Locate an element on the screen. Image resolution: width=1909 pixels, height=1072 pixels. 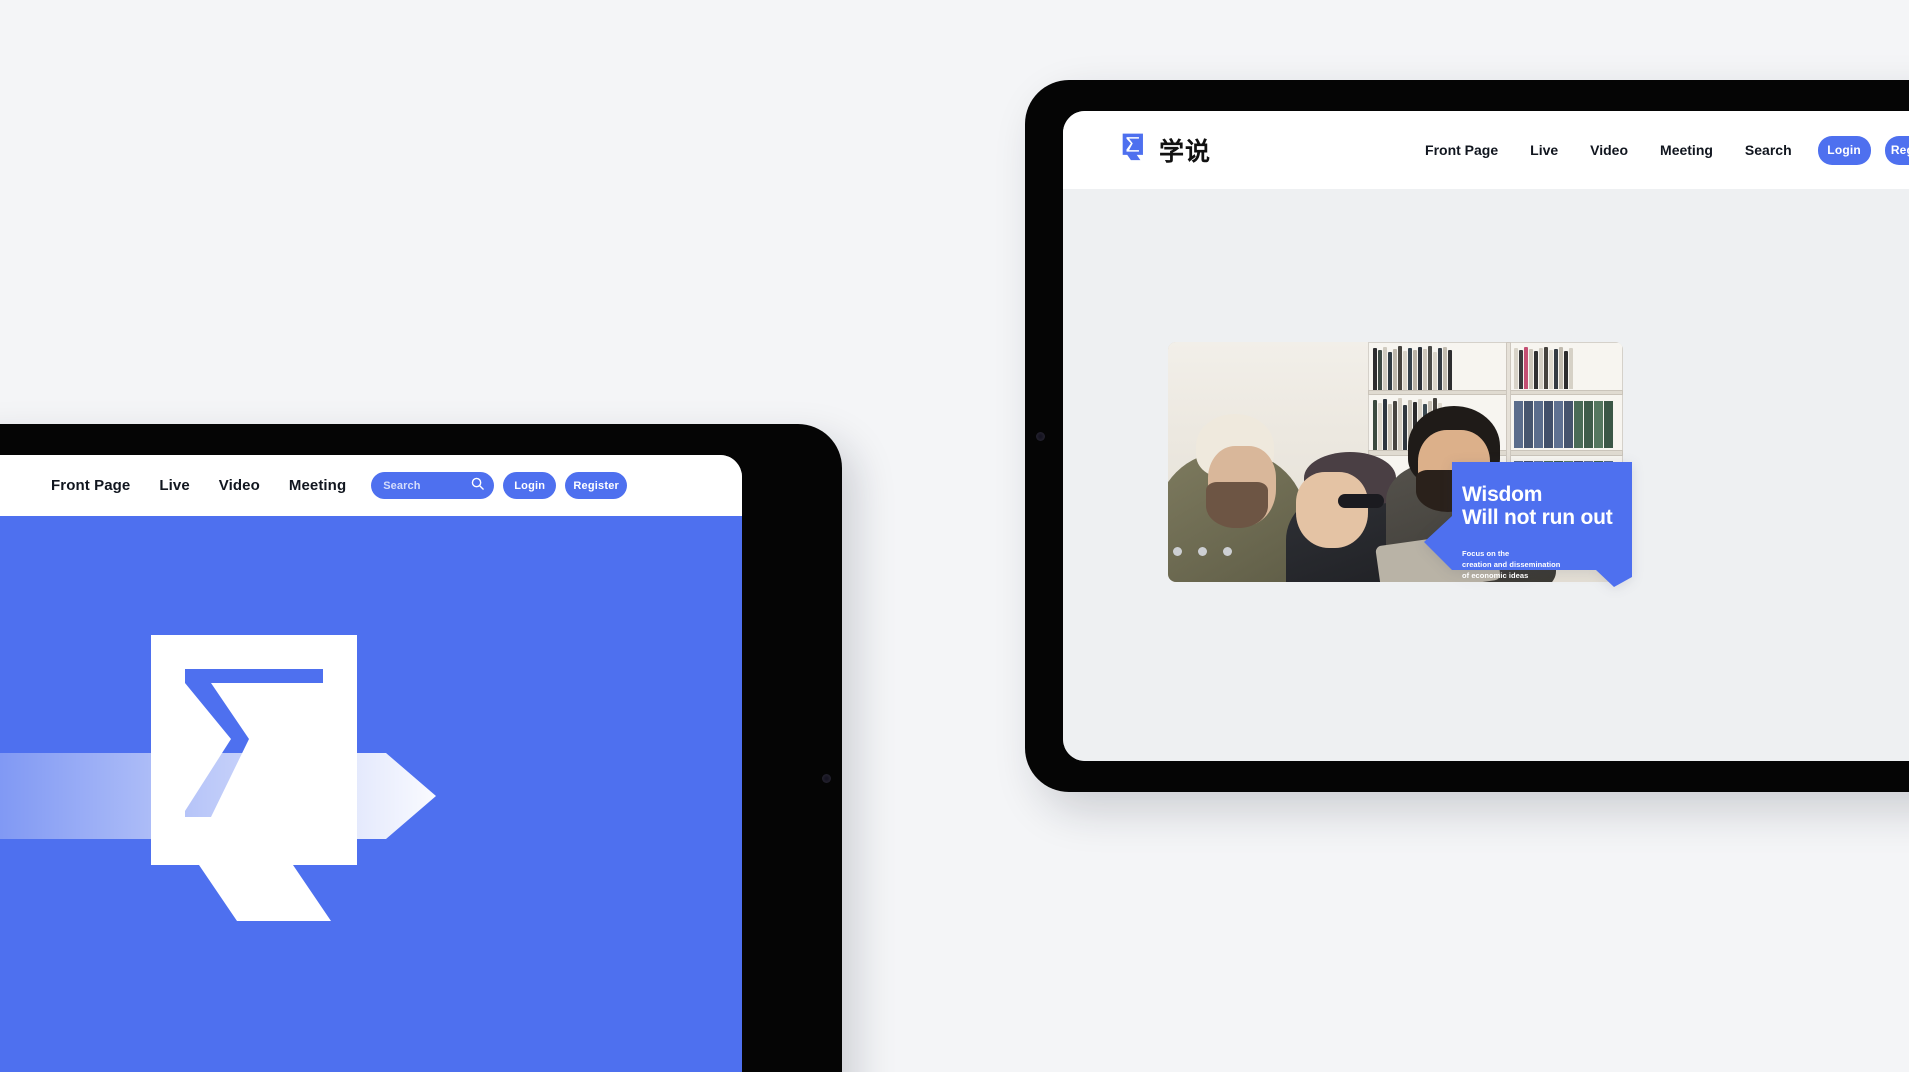
sunglasses is located at coordinates (1361, 501).